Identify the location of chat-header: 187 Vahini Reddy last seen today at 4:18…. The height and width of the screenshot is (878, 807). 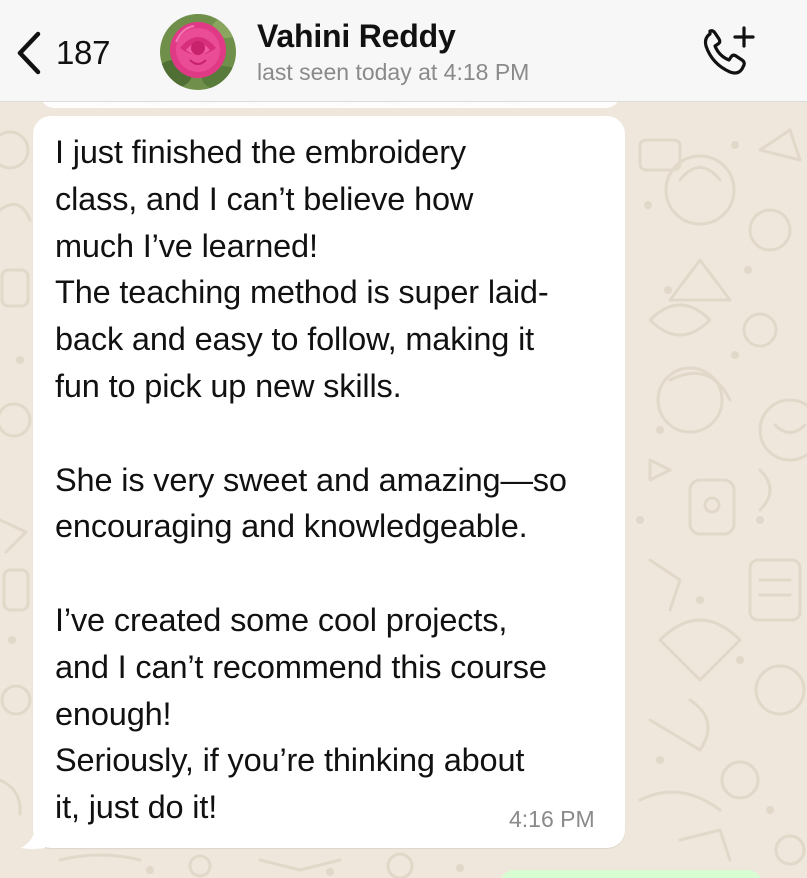
(403, 51).